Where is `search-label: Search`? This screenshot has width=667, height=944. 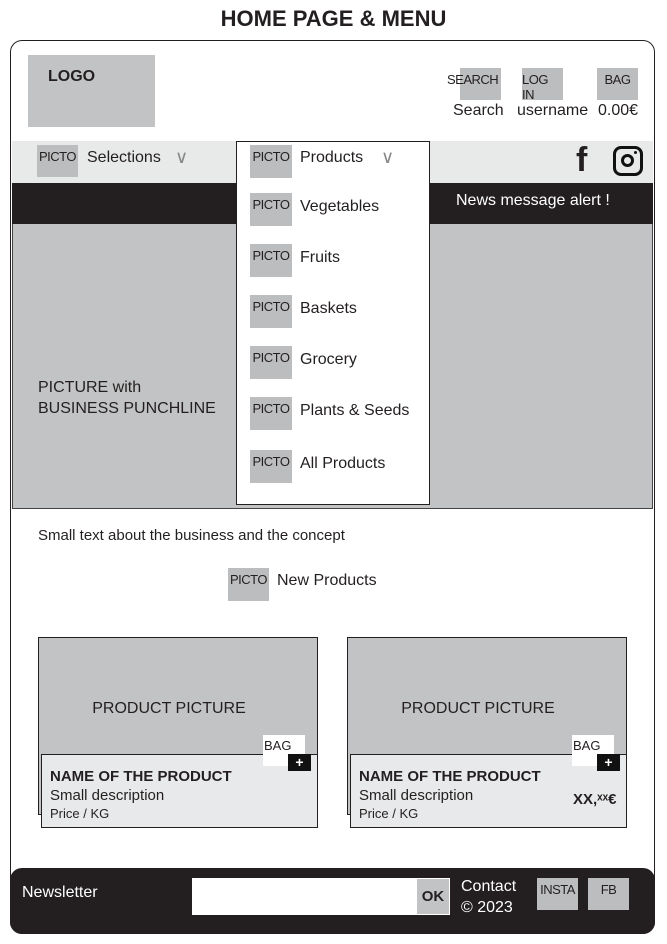 search-label: Search is located at coordinates (478, 111).